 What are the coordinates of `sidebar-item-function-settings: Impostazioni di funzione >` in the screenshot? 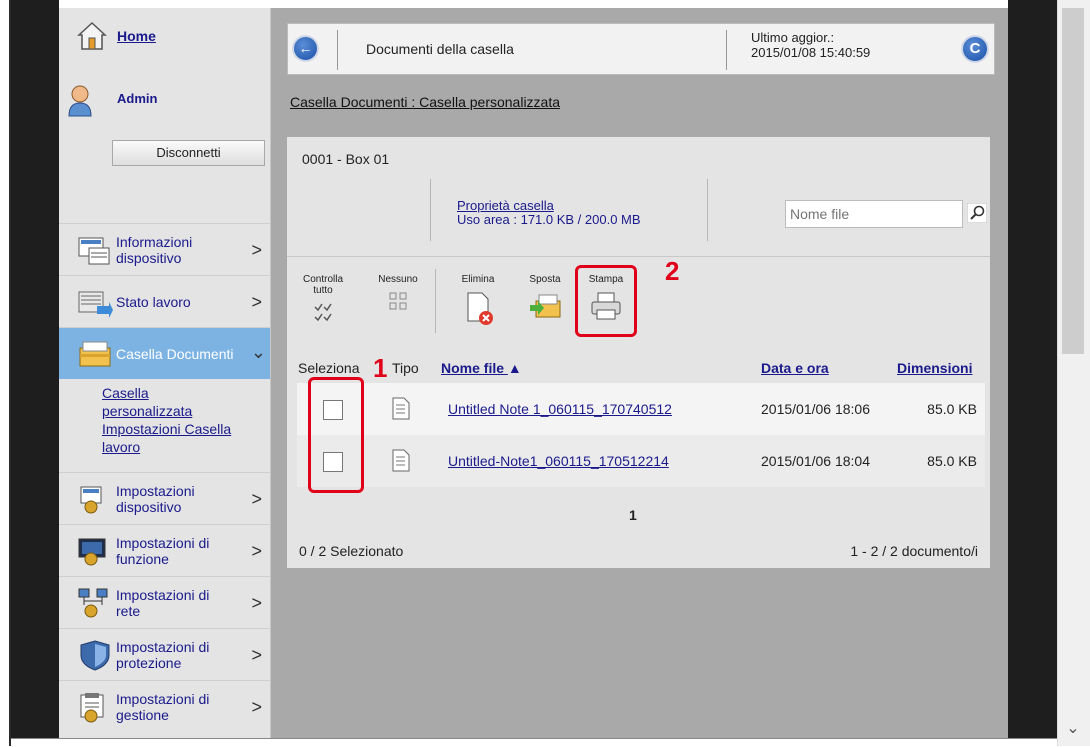 It's located at (164, 550).